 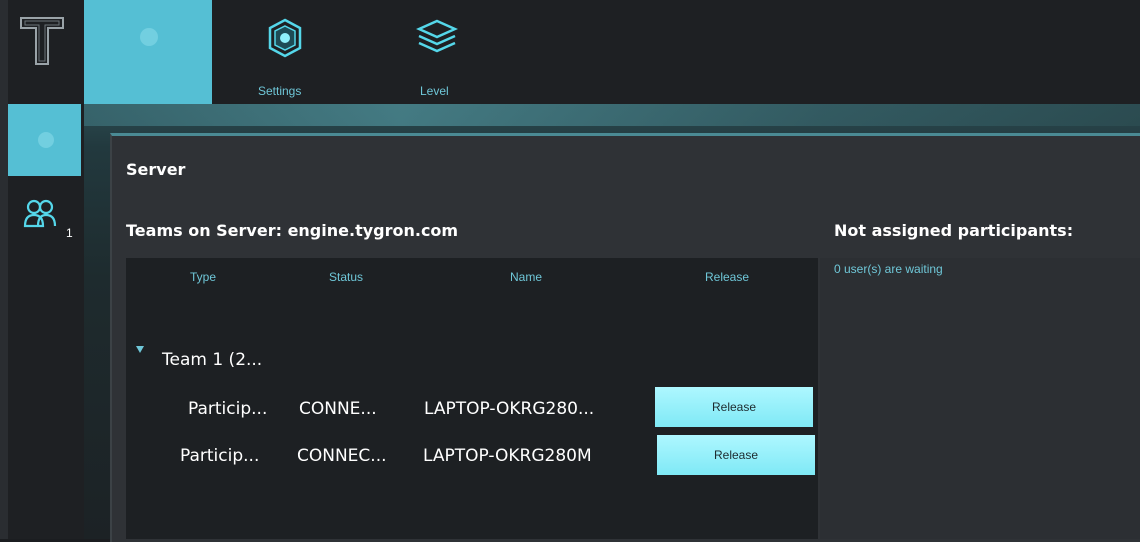 I want to click on tygron-logo-icon, so click(x=42, y=41).